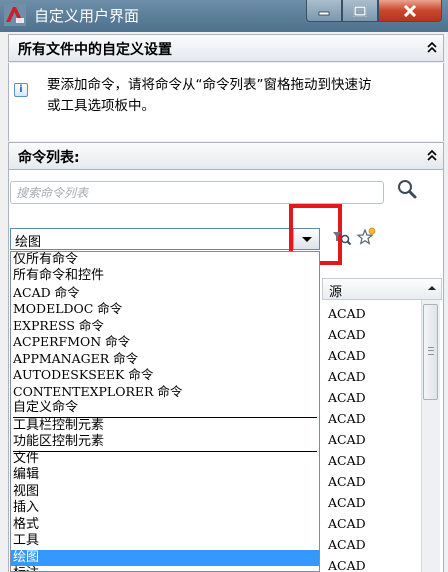 The image size is (448, 572). I want to click on dropdown-item: 编辑, so click(165, 475).